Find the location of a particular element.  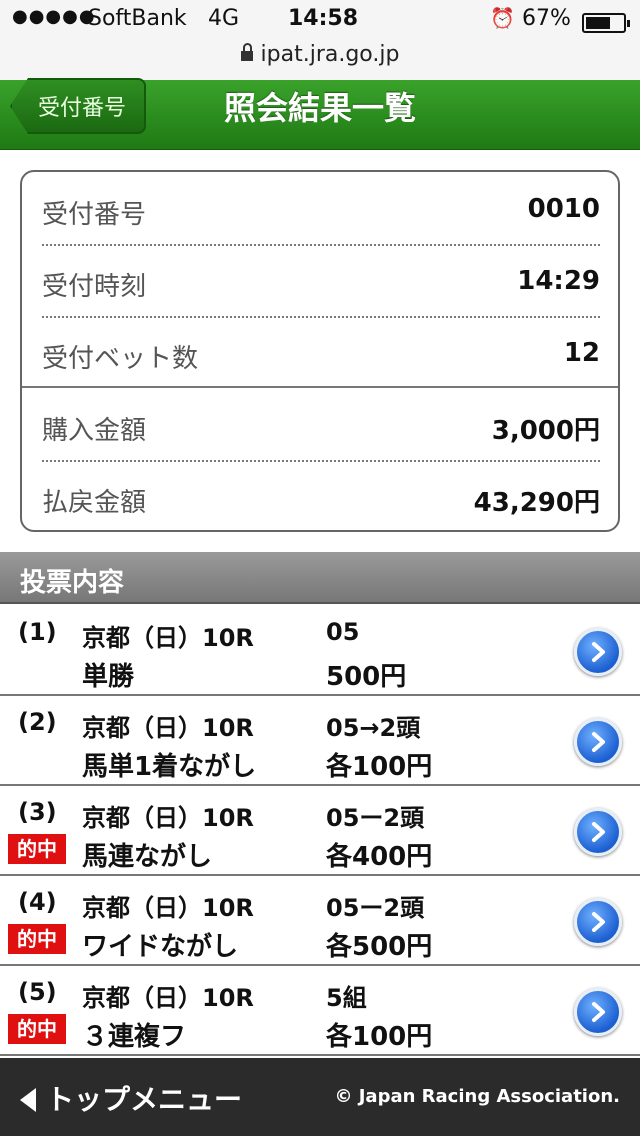

bet-type: ワイドながし is located at coordinates (160, 947).